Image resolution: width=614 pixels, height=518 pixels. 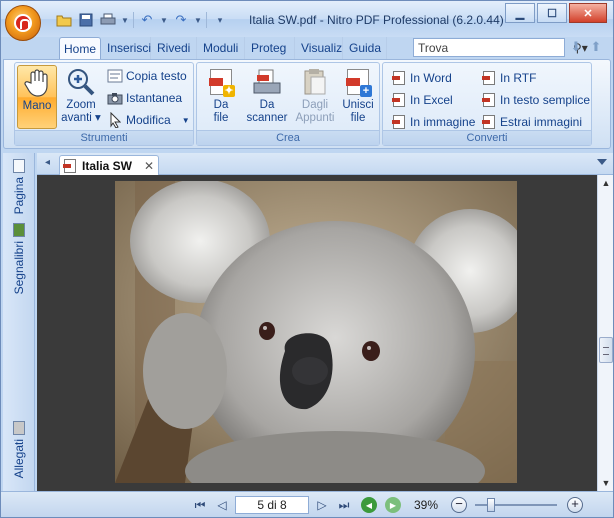 What do you see at coordinates (358, 105) in the screenshot?
I see `unisci-file-label-1: Unisci` at bounding box center [358, 105].